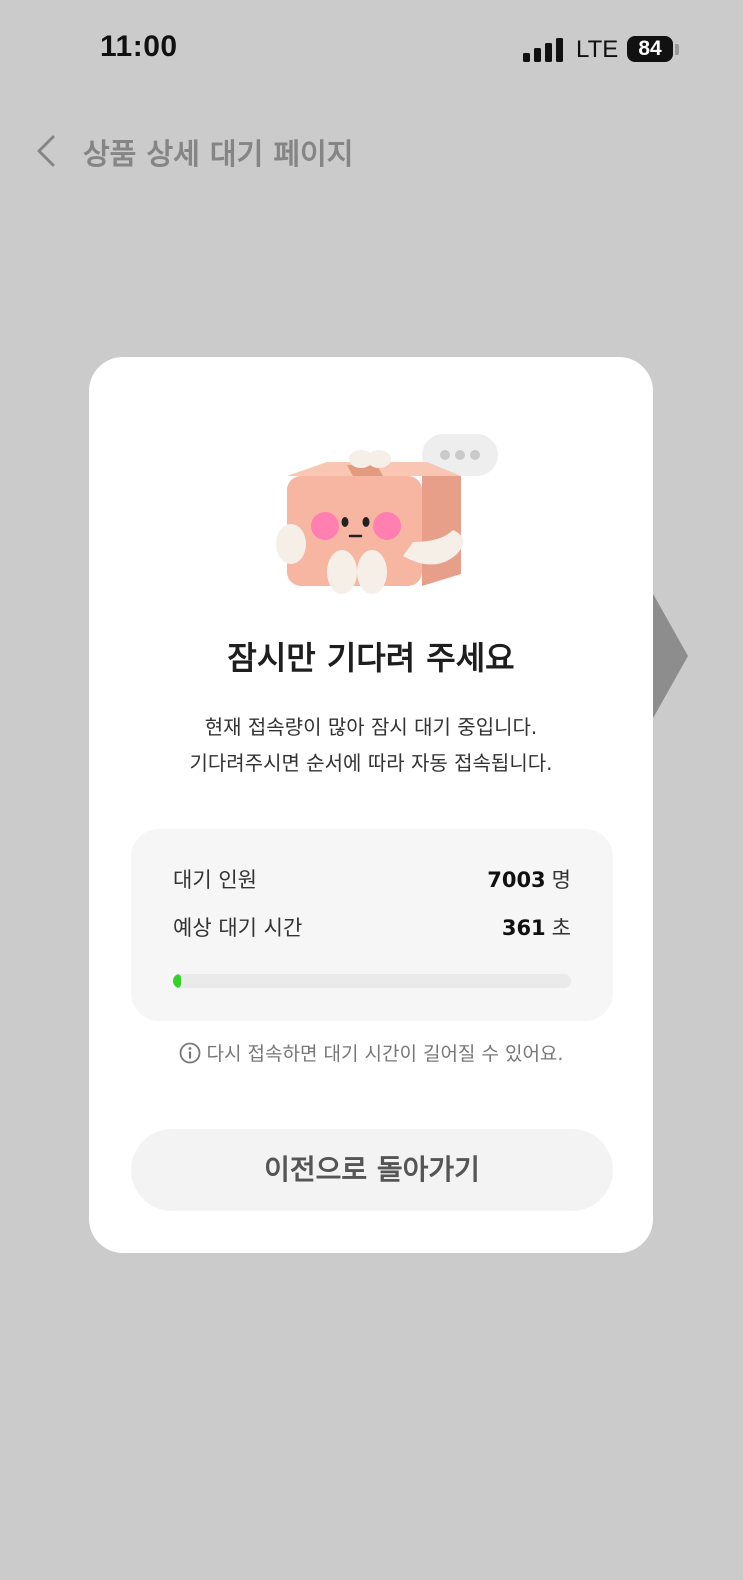 Image resolution: width=743 pixels, height=1580 pixels. I want to click on battery-cap, so click(677, 49).